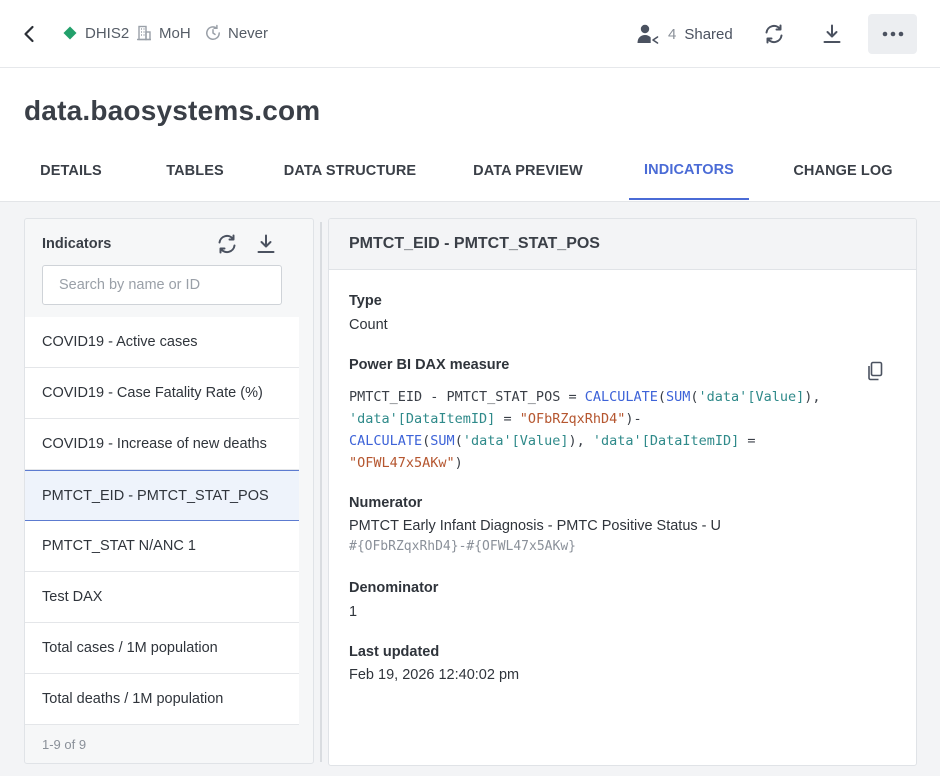 This screenshot has width=940, height=776. What do you see at coordinates (368, 325) in the screenshot?
I see `type-value: Count` at bounding box center [368, 325].